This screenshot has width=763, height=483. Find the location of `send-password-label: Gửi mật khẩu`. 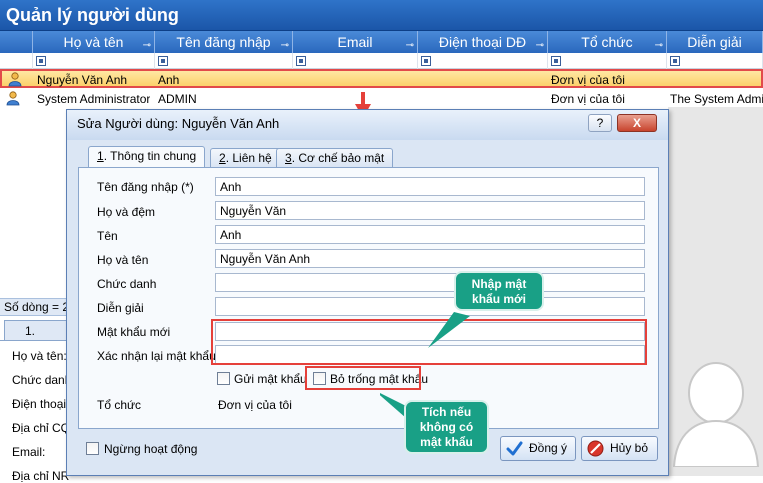

send-password-label: Gửi mật khẩu is located at coordinates (270, 379).